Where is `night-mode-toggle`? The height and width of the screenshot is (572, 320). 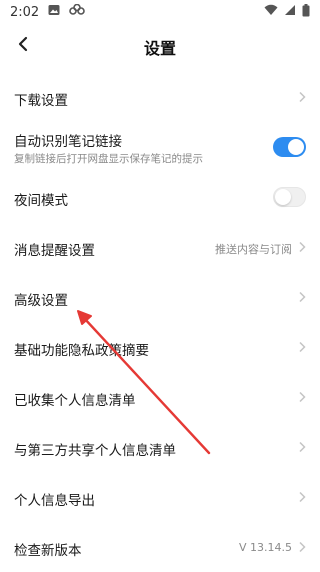
night-mode-toggle is located at coordinates (289, 197).